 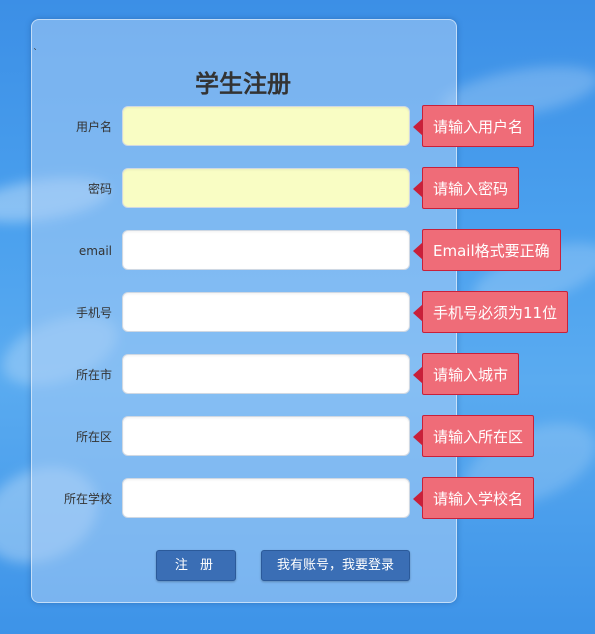 I want to click on form-row-district: 所在区 请输入所在区, so click(x=297, y=436).